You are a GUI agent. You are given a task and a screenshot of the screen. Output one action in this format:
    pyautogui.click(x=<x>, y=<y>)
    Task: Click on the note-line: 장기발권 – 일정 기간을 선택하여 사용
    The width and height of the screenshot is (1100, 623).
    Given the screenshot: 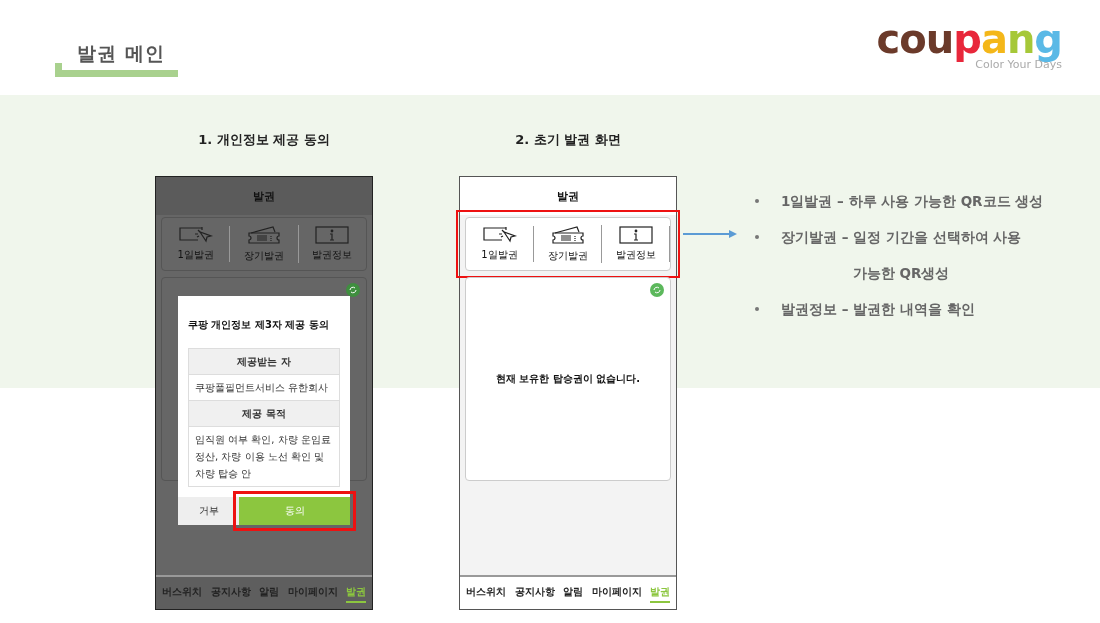 What is the action you would take?
    pyautogui.click(x=901, y=237)
    